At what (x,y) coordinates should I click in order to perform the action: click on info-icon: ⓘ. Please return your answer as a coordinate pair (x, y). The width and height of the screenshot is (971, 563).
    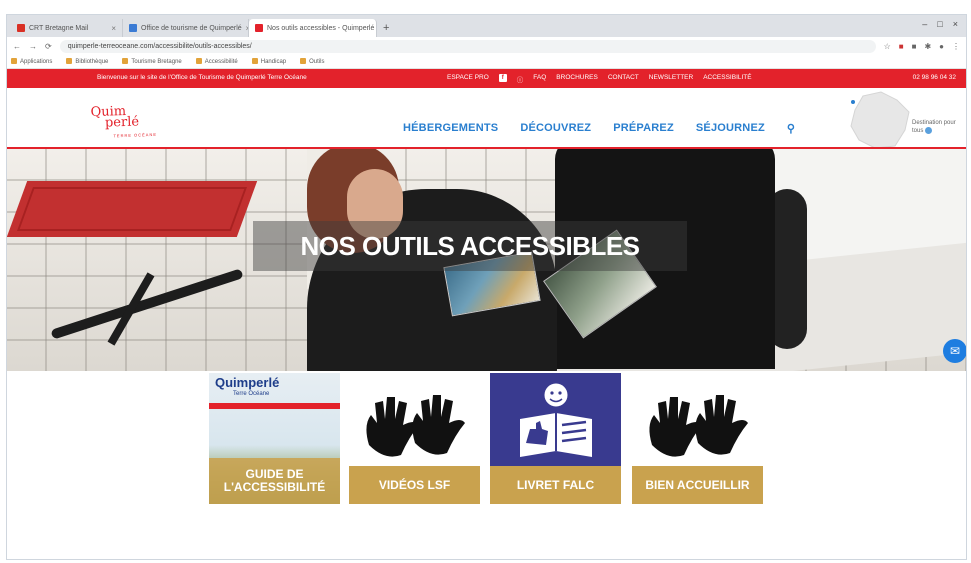
    Looking at the image, I should click on (520, 79).